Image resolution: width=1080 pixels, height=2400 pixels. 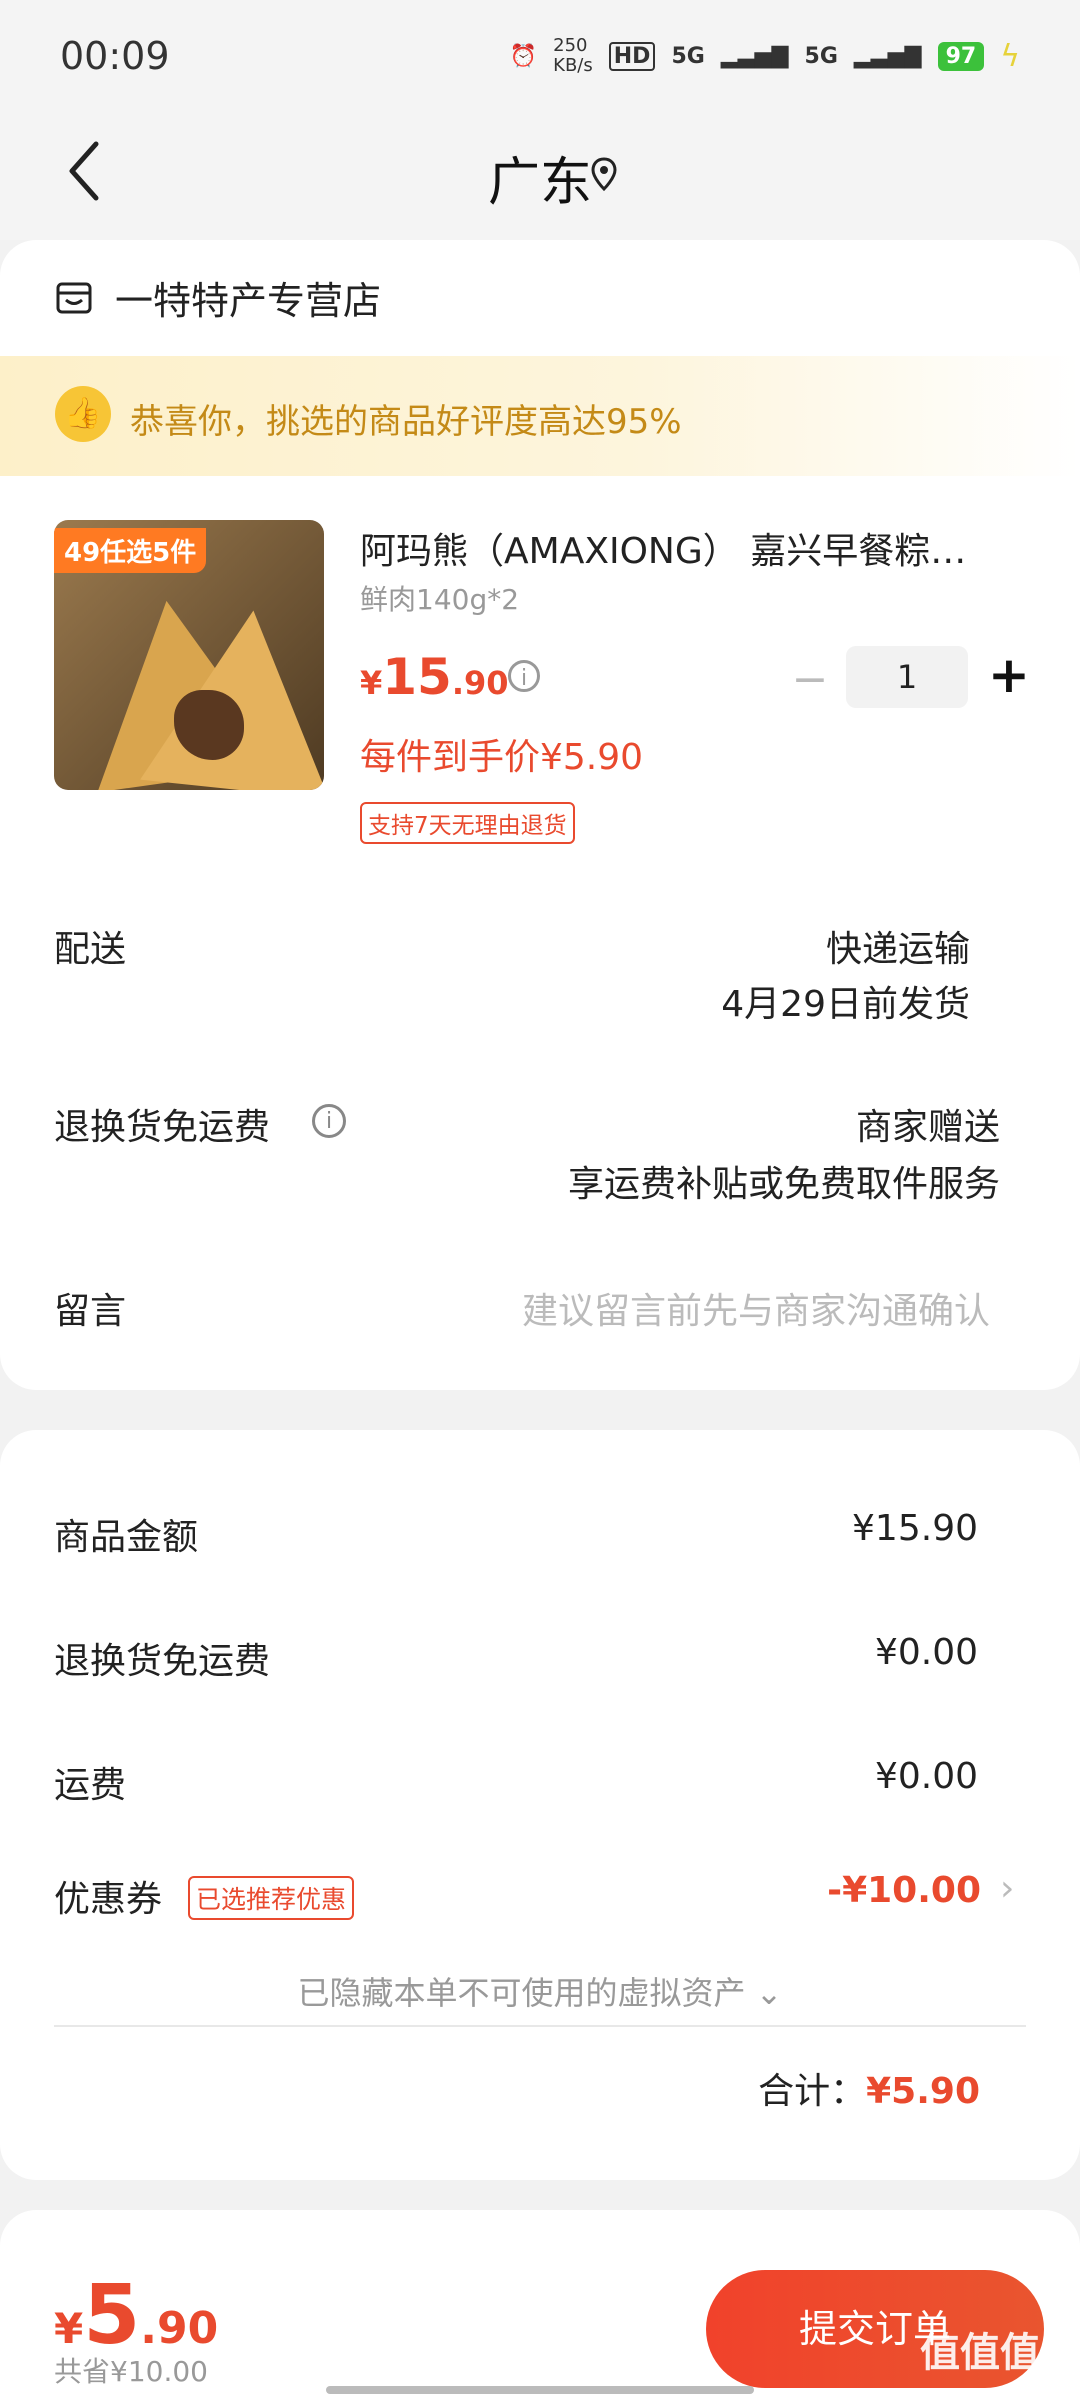 I want to click on region-title: 广东, so click(x=540, y=177).